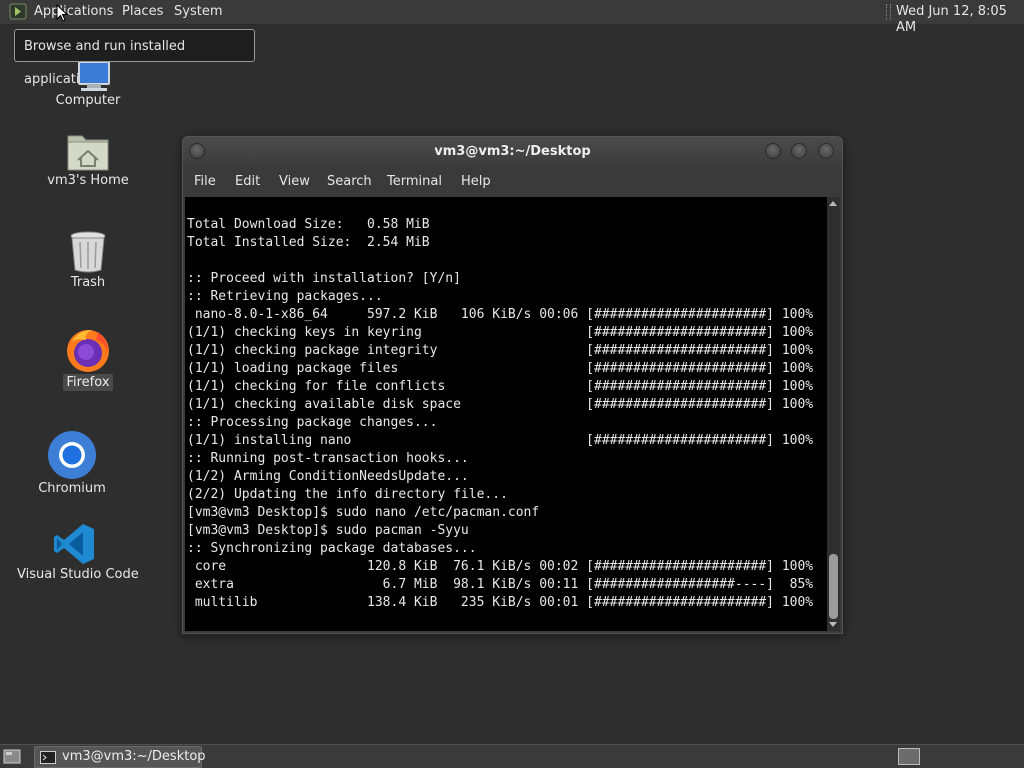  I want to click on terminal-menubar: File Edit View Search Terminal Help, so click(512, 182).